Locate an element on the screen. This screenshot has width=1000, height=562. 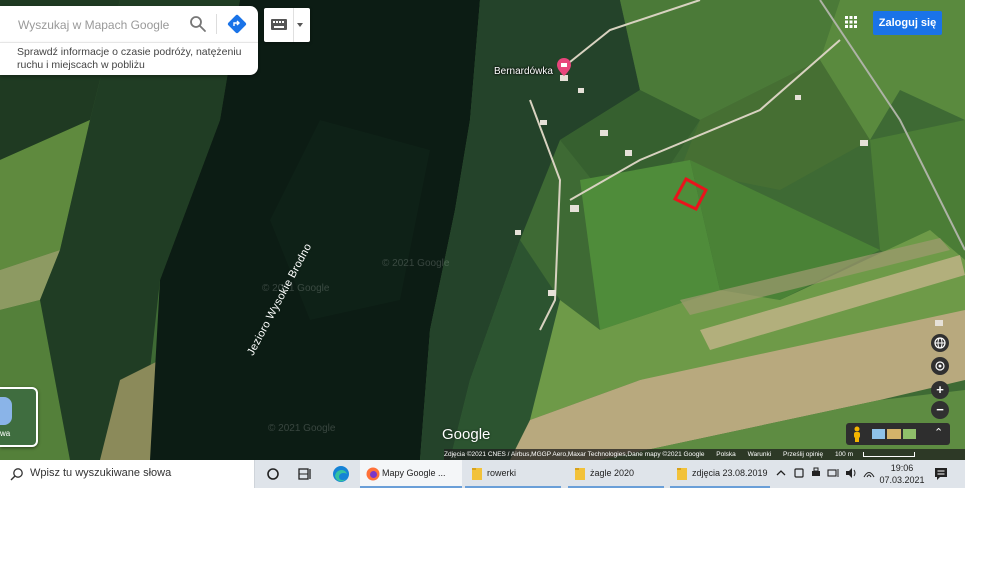
notifications-icon is located at coordinates (941, 474).